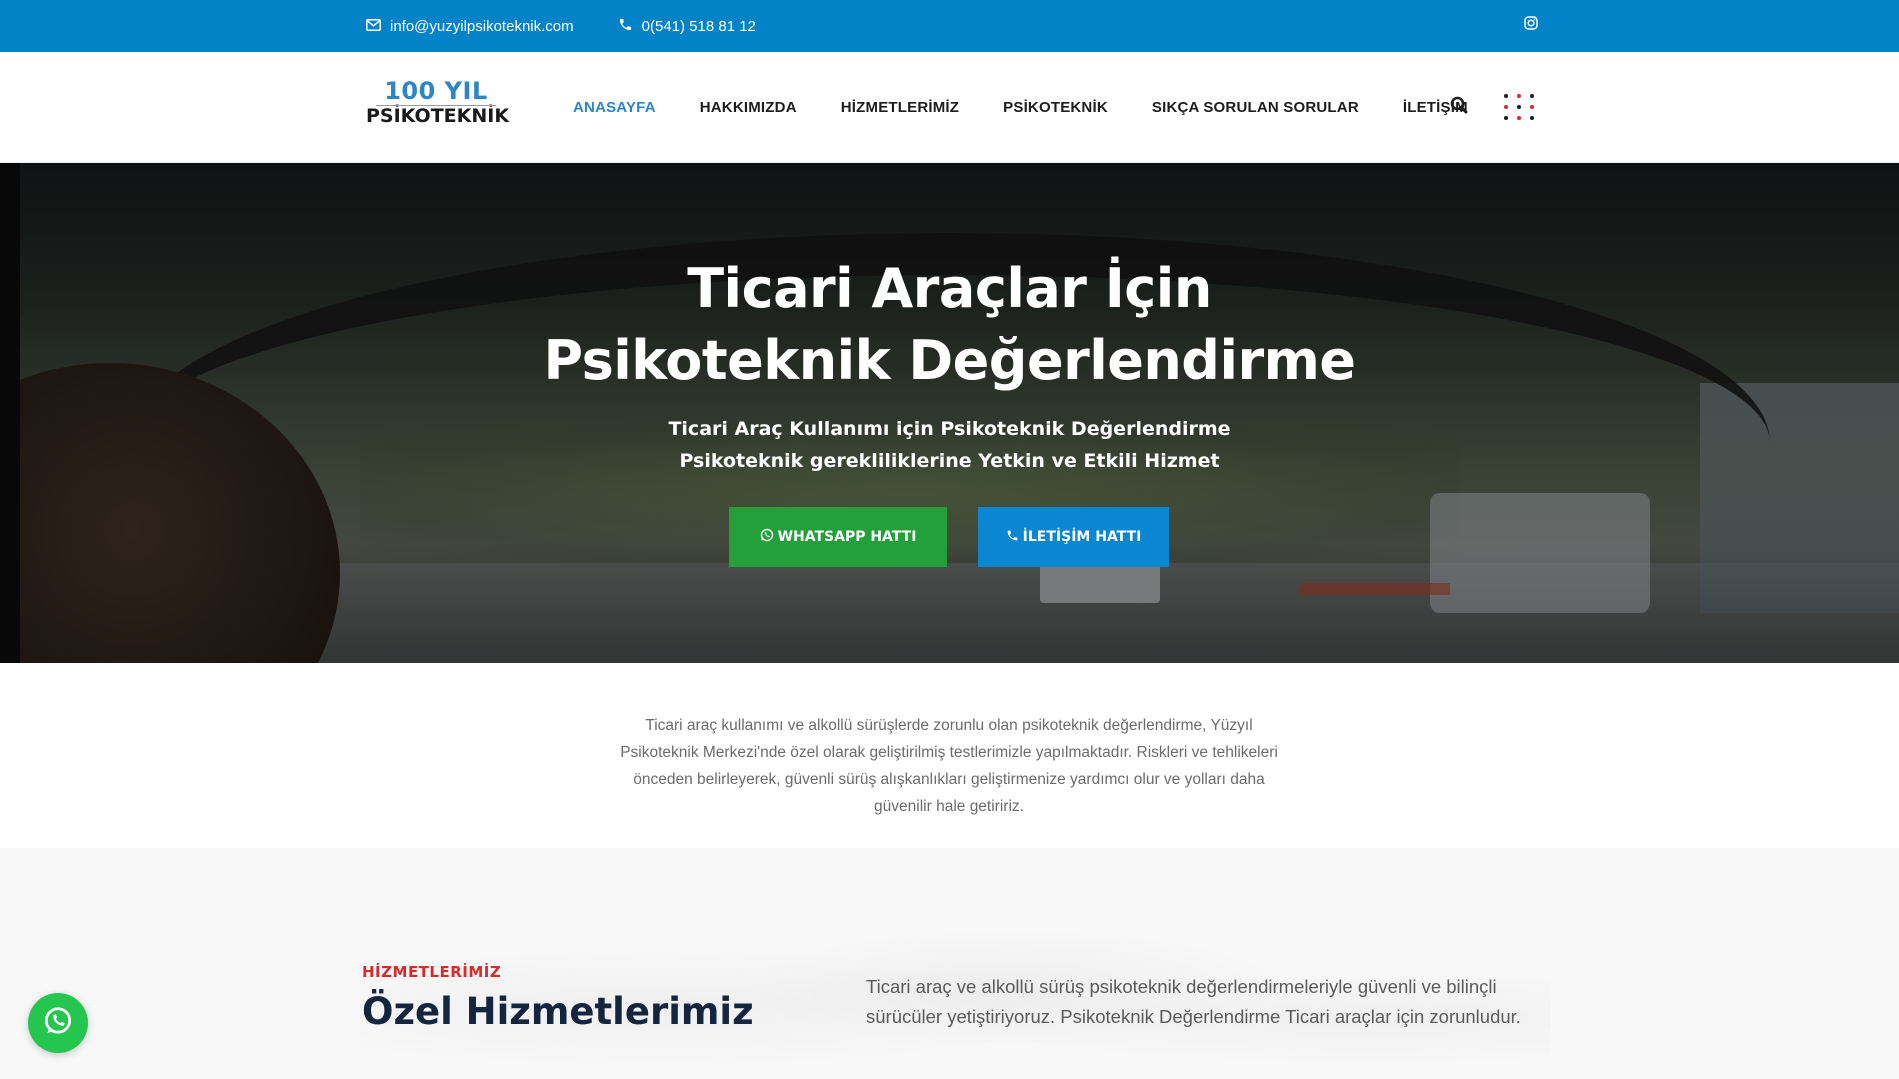 This screenshot has width=1899, height=1079. Describe the element at coordinates (614, 107) in the screenshot. I see `nav-anasayfa: ANASAYFA` at that location.